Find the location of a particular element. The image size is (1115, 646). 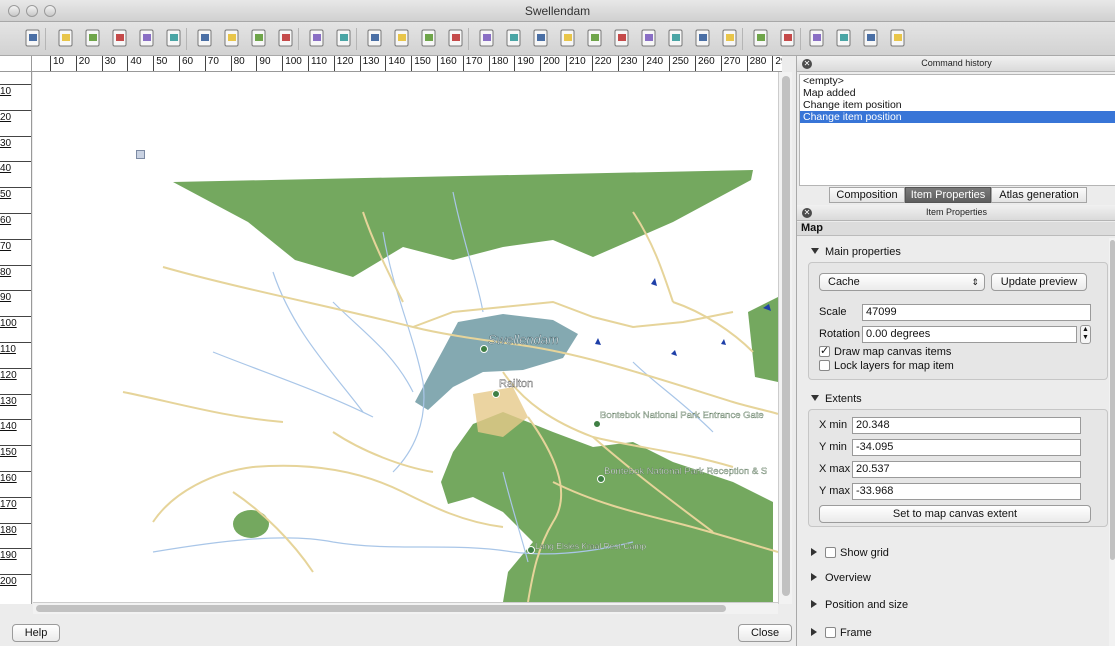

undo-icon is located at coordinates (317, 38).